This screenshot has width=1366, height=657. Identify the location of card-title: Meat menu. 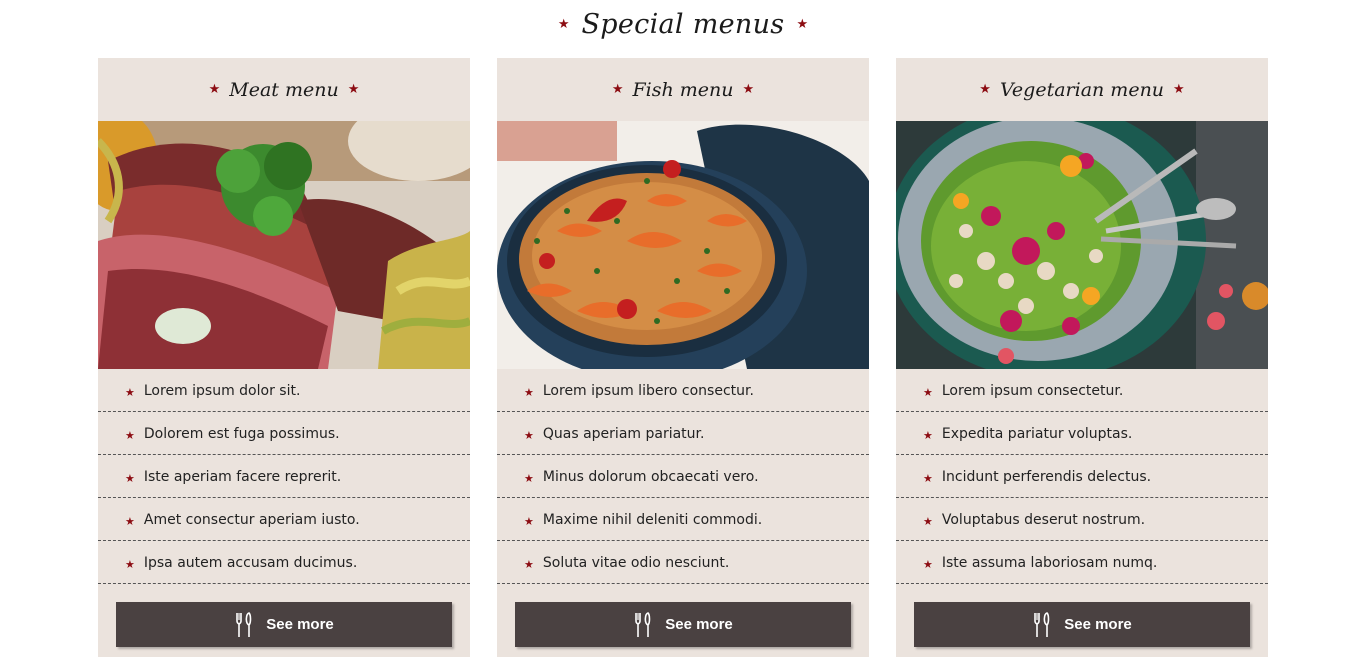
(284, 89).